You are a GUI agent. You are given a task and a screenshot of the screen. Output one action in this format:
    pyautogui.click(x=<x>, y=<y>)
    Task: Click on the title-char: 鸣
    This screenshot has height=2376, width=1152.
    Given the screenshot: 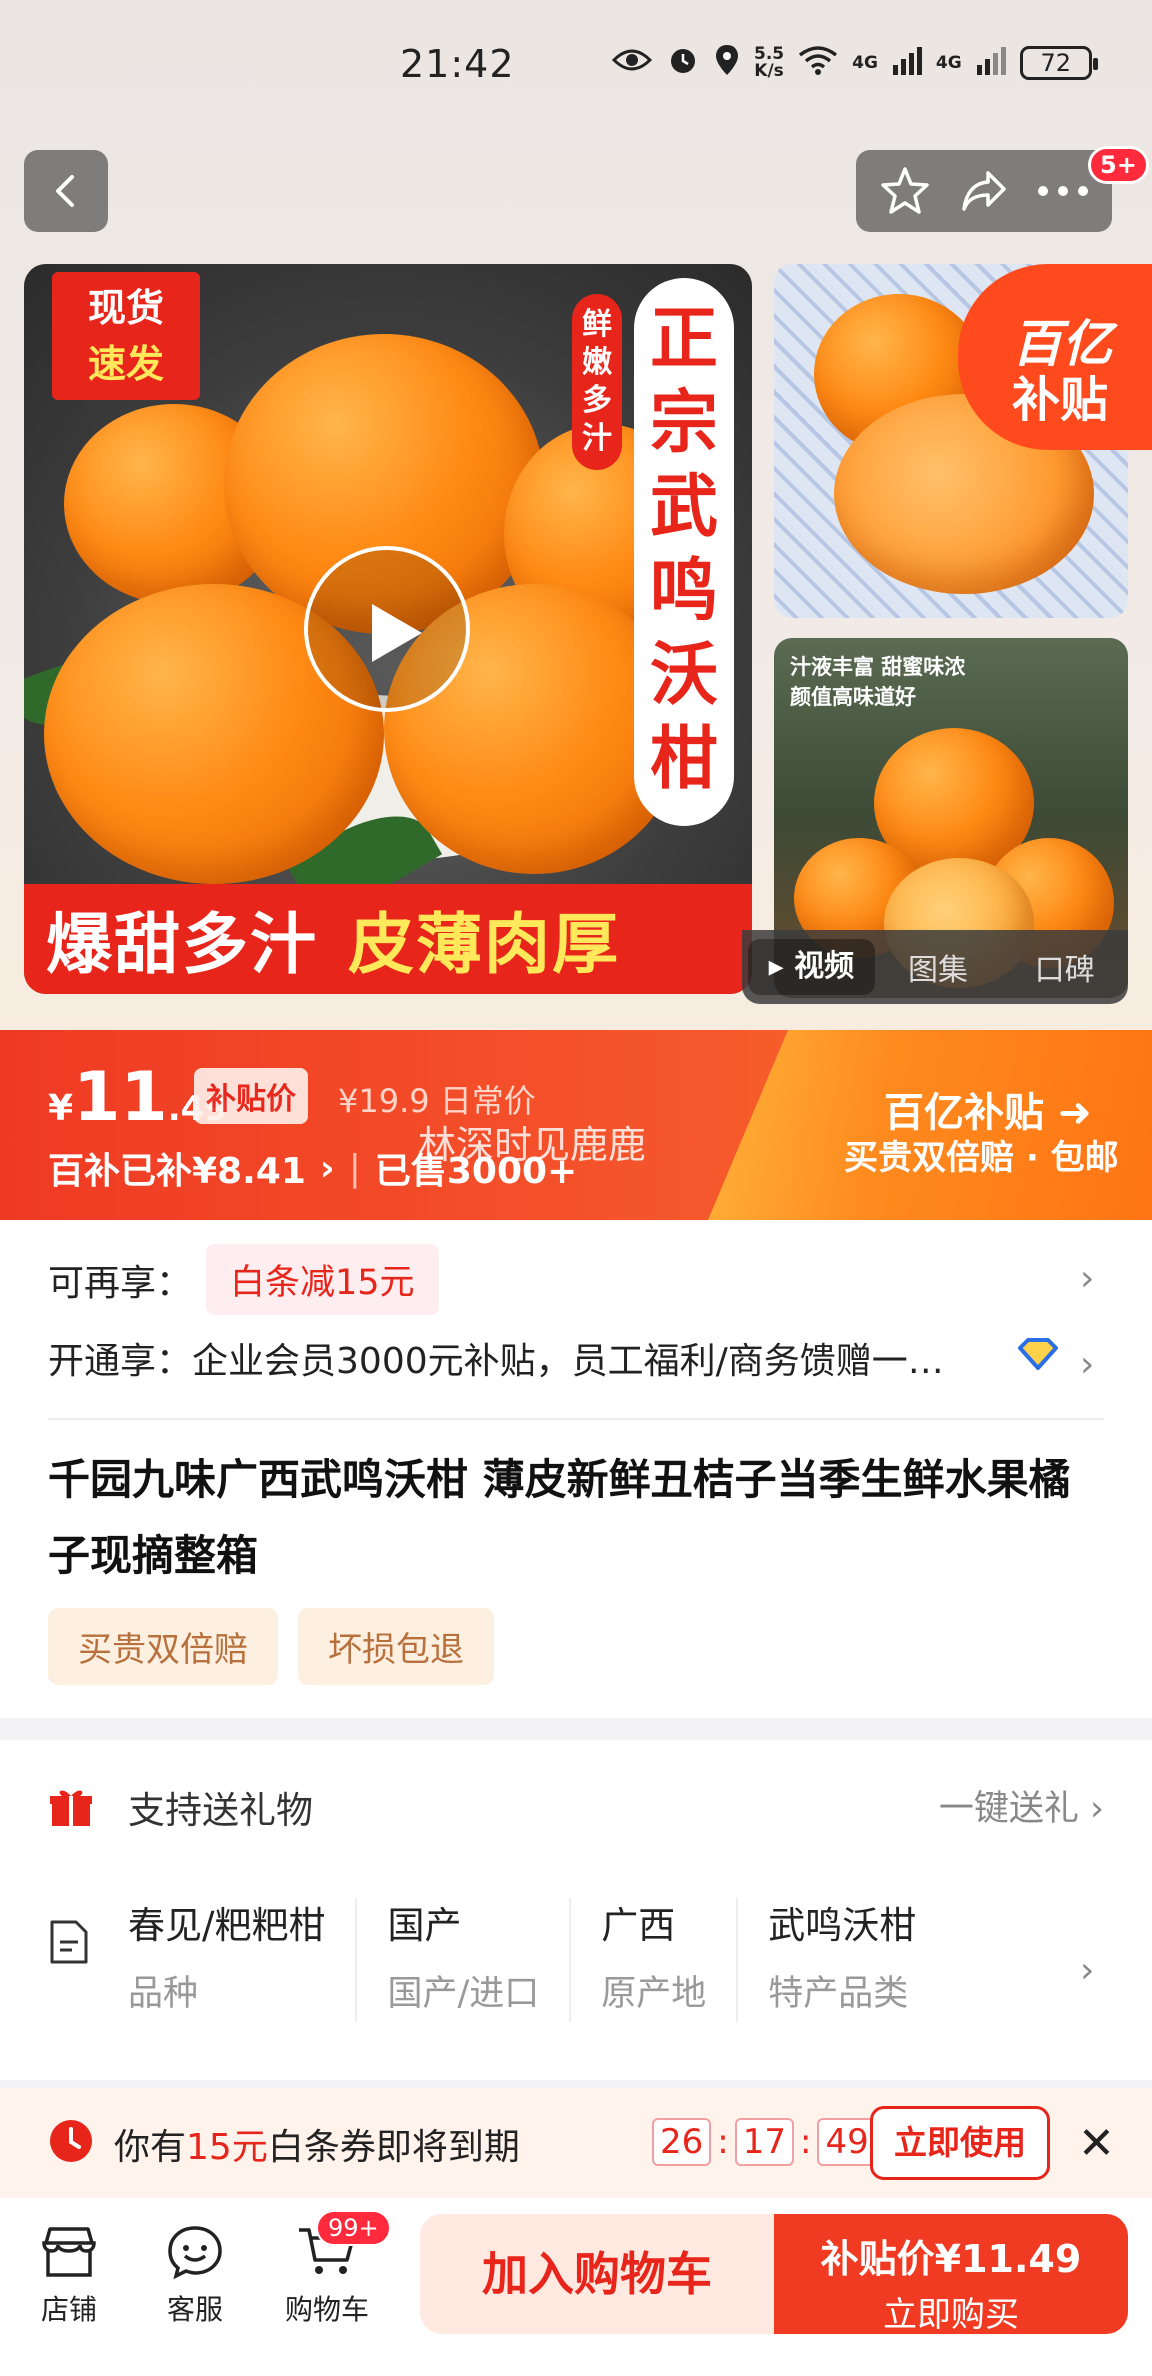 What is the action you would take?
    pyautogui.click(x=683, y=591)
    